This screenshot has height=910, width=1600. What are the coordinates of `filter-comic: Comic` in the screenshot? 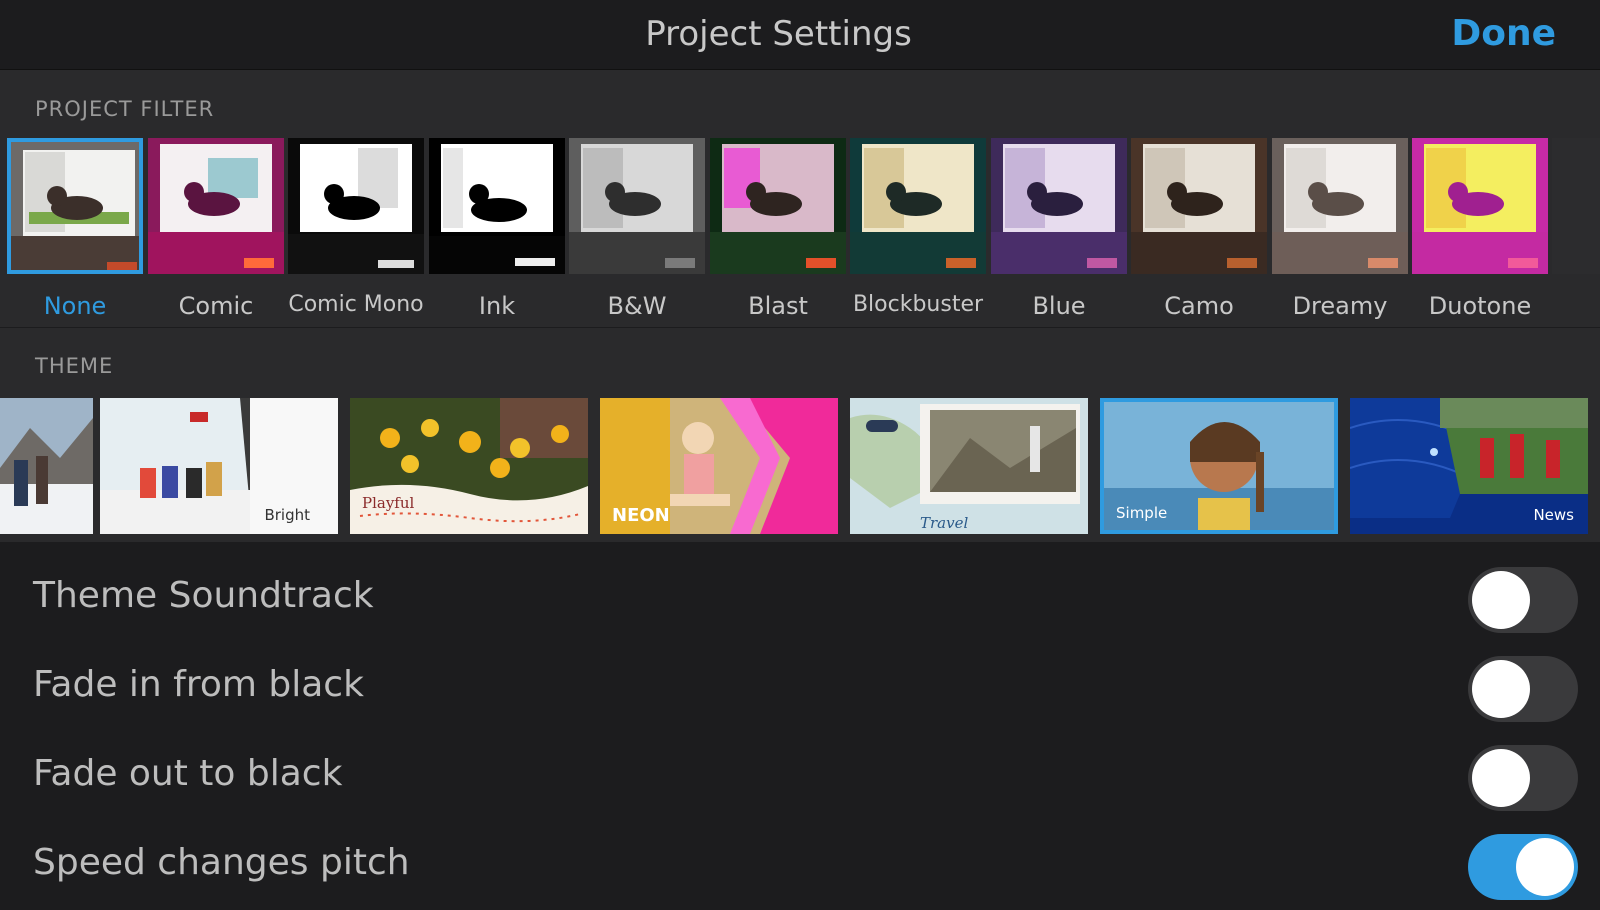 It's located at (216, 233).